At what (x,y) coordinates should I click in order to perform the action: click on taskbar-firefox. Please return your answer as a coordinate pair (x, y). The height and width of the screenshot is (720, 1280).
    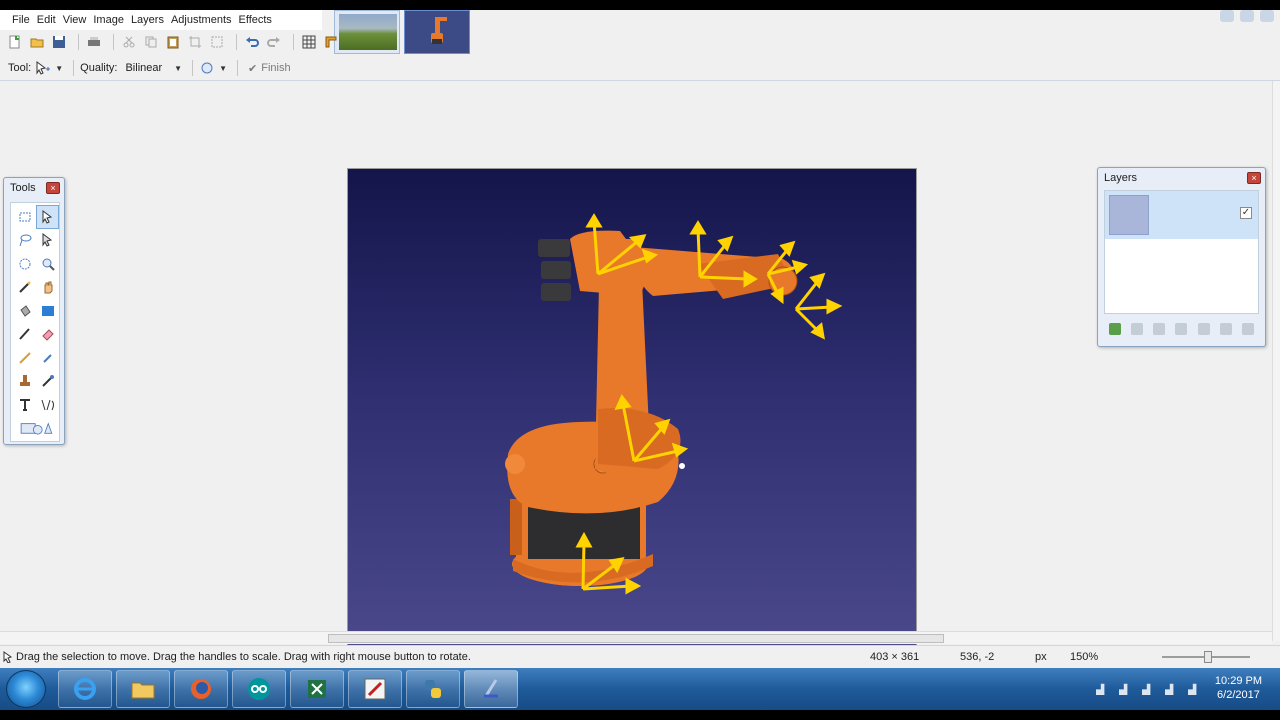
    Looking at the image, I should click on (201, 689).